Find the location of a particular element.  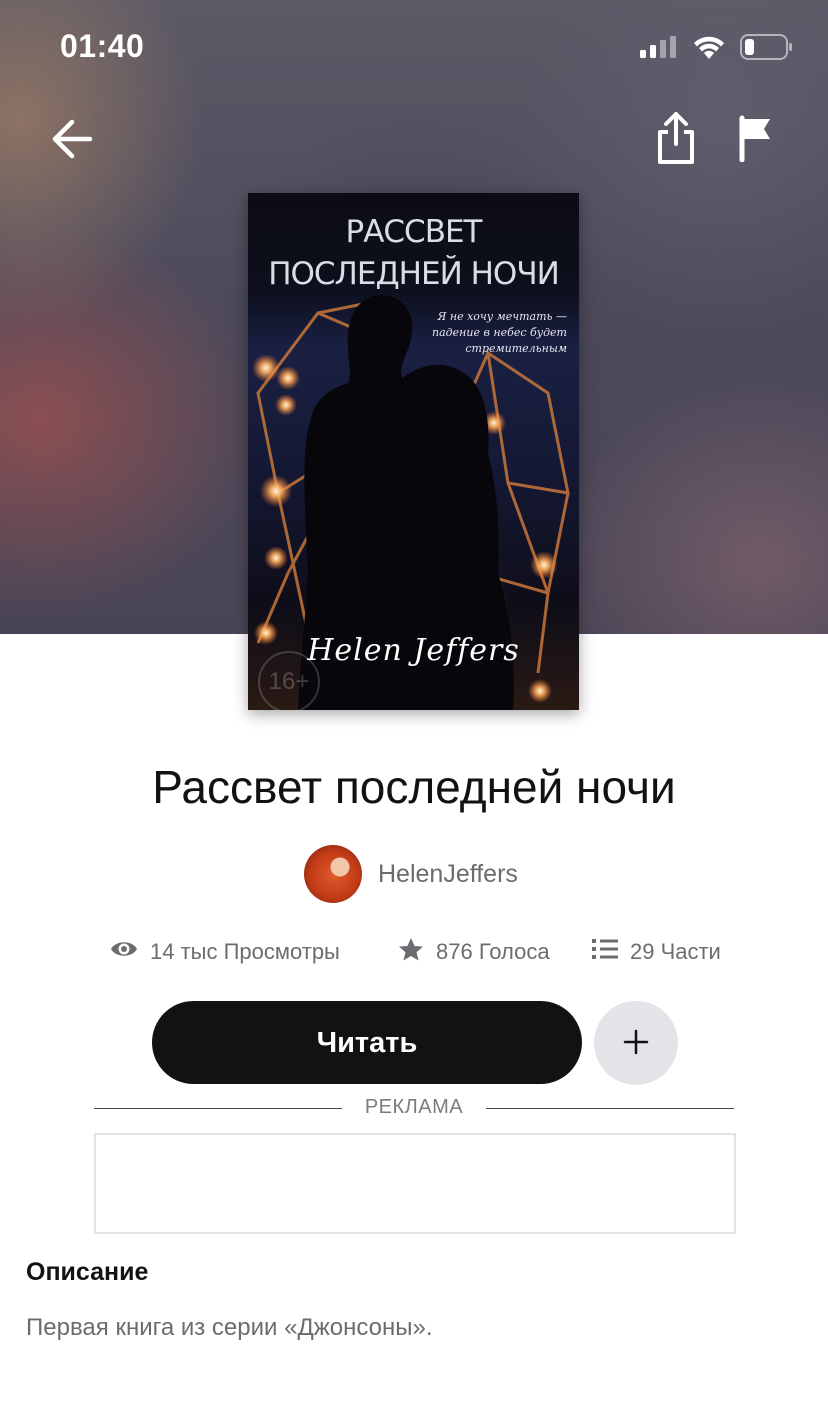

read-button: Читать is located at coordinates (367, 1042).